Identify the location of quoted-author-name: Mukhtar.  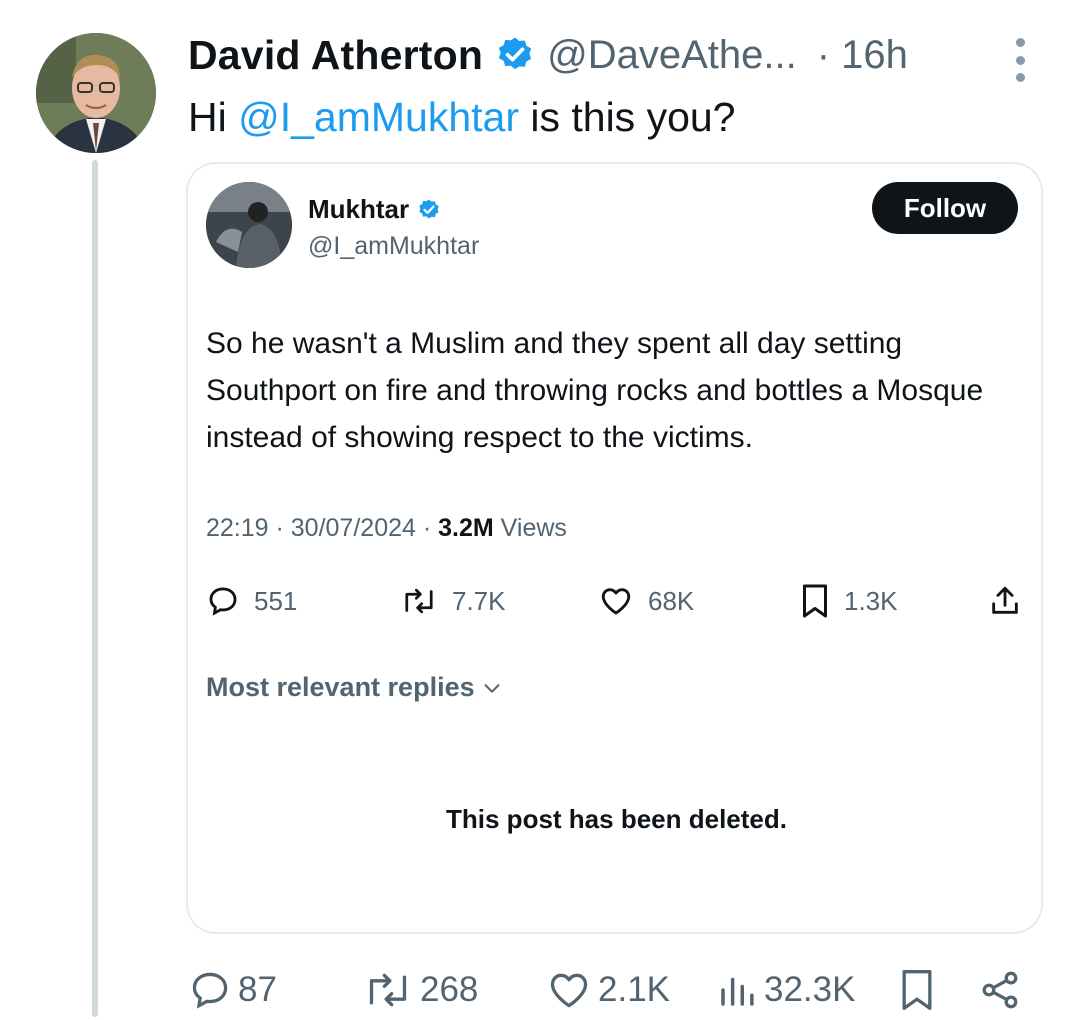
(359, 209).